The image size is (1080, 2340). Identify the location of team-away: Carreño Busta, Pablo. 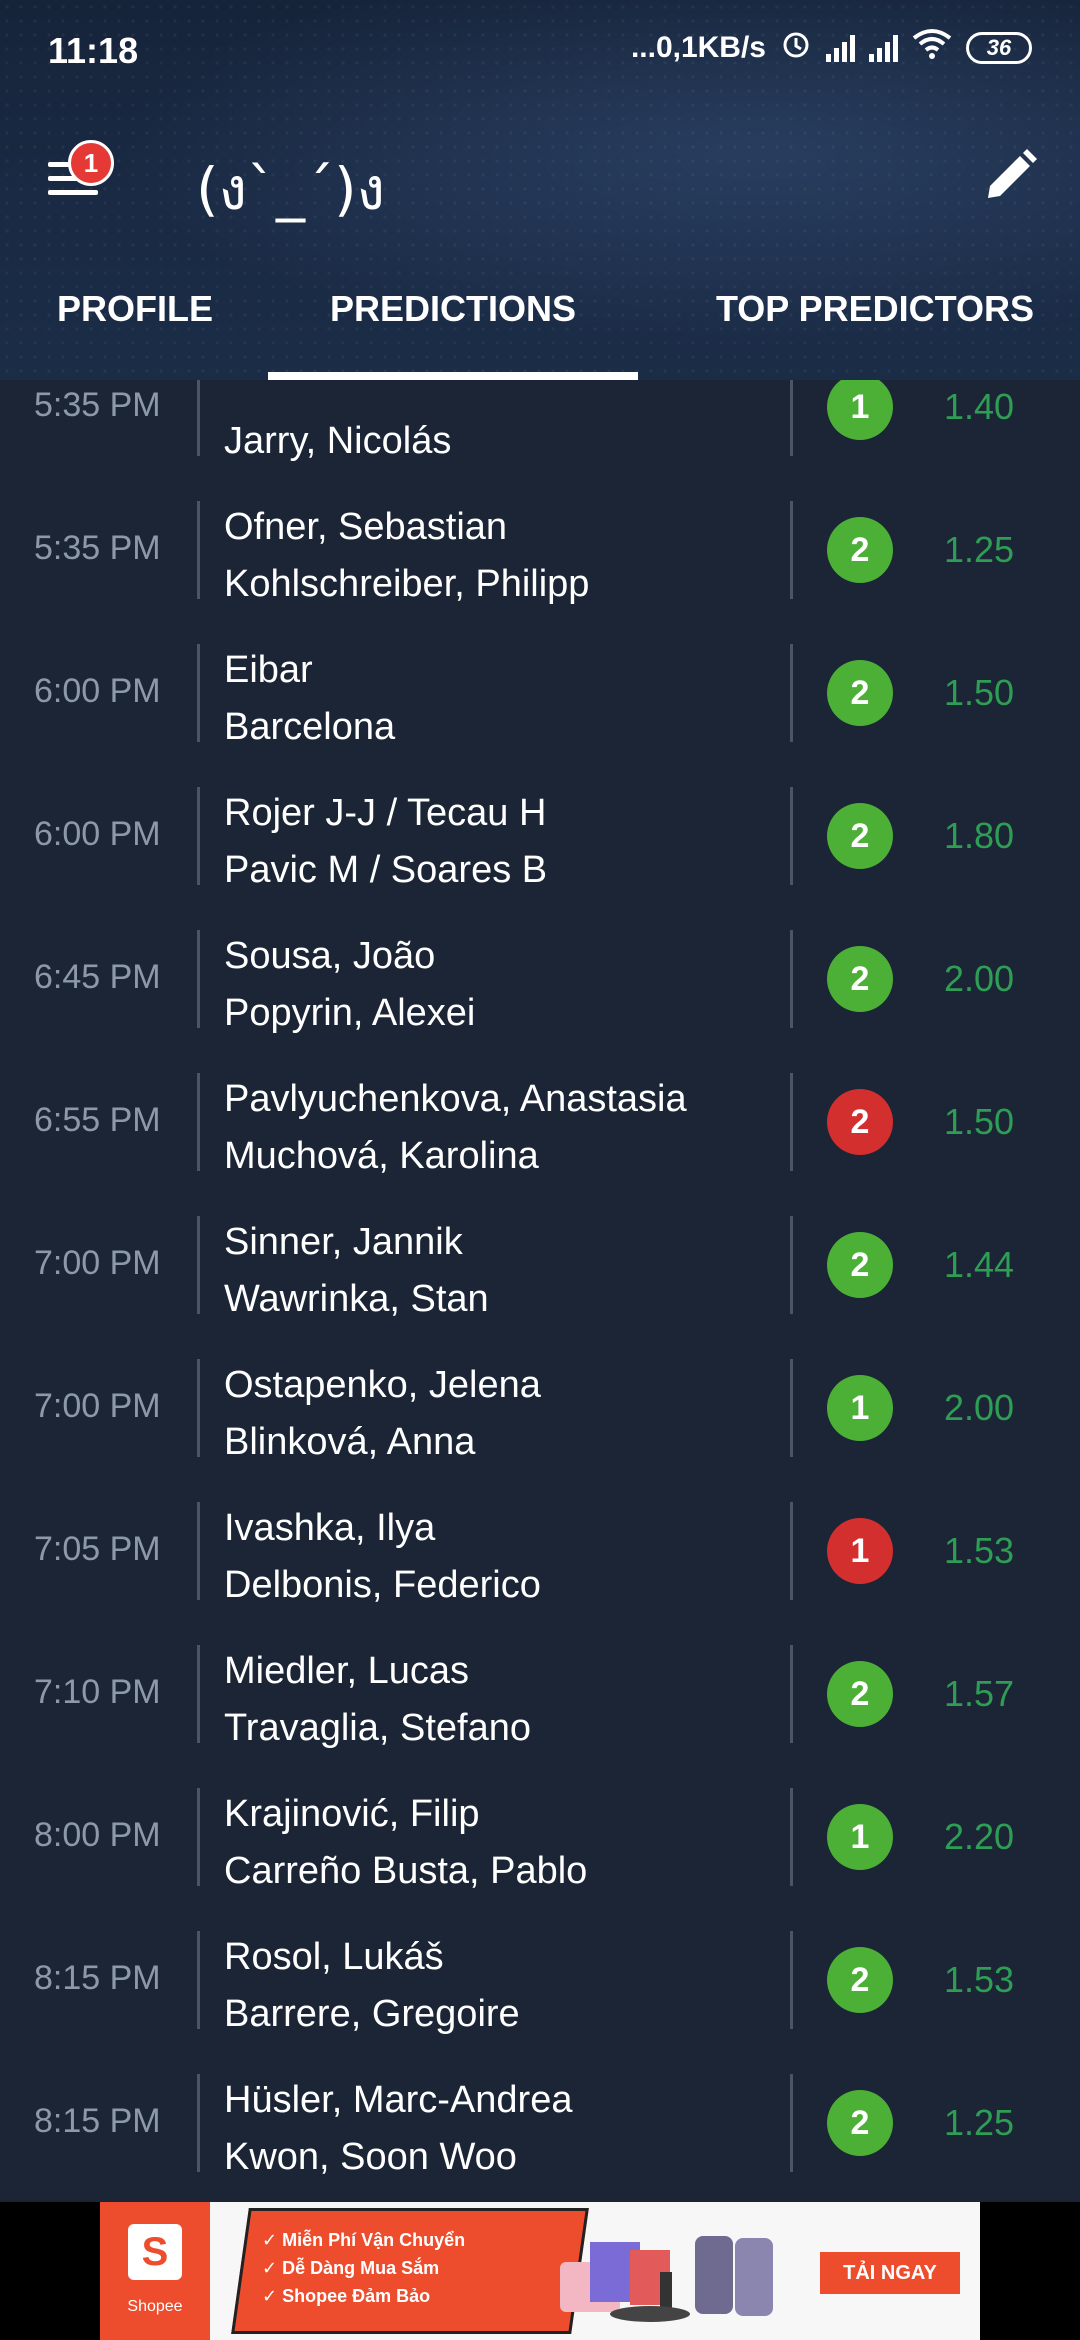
(406, 1871).